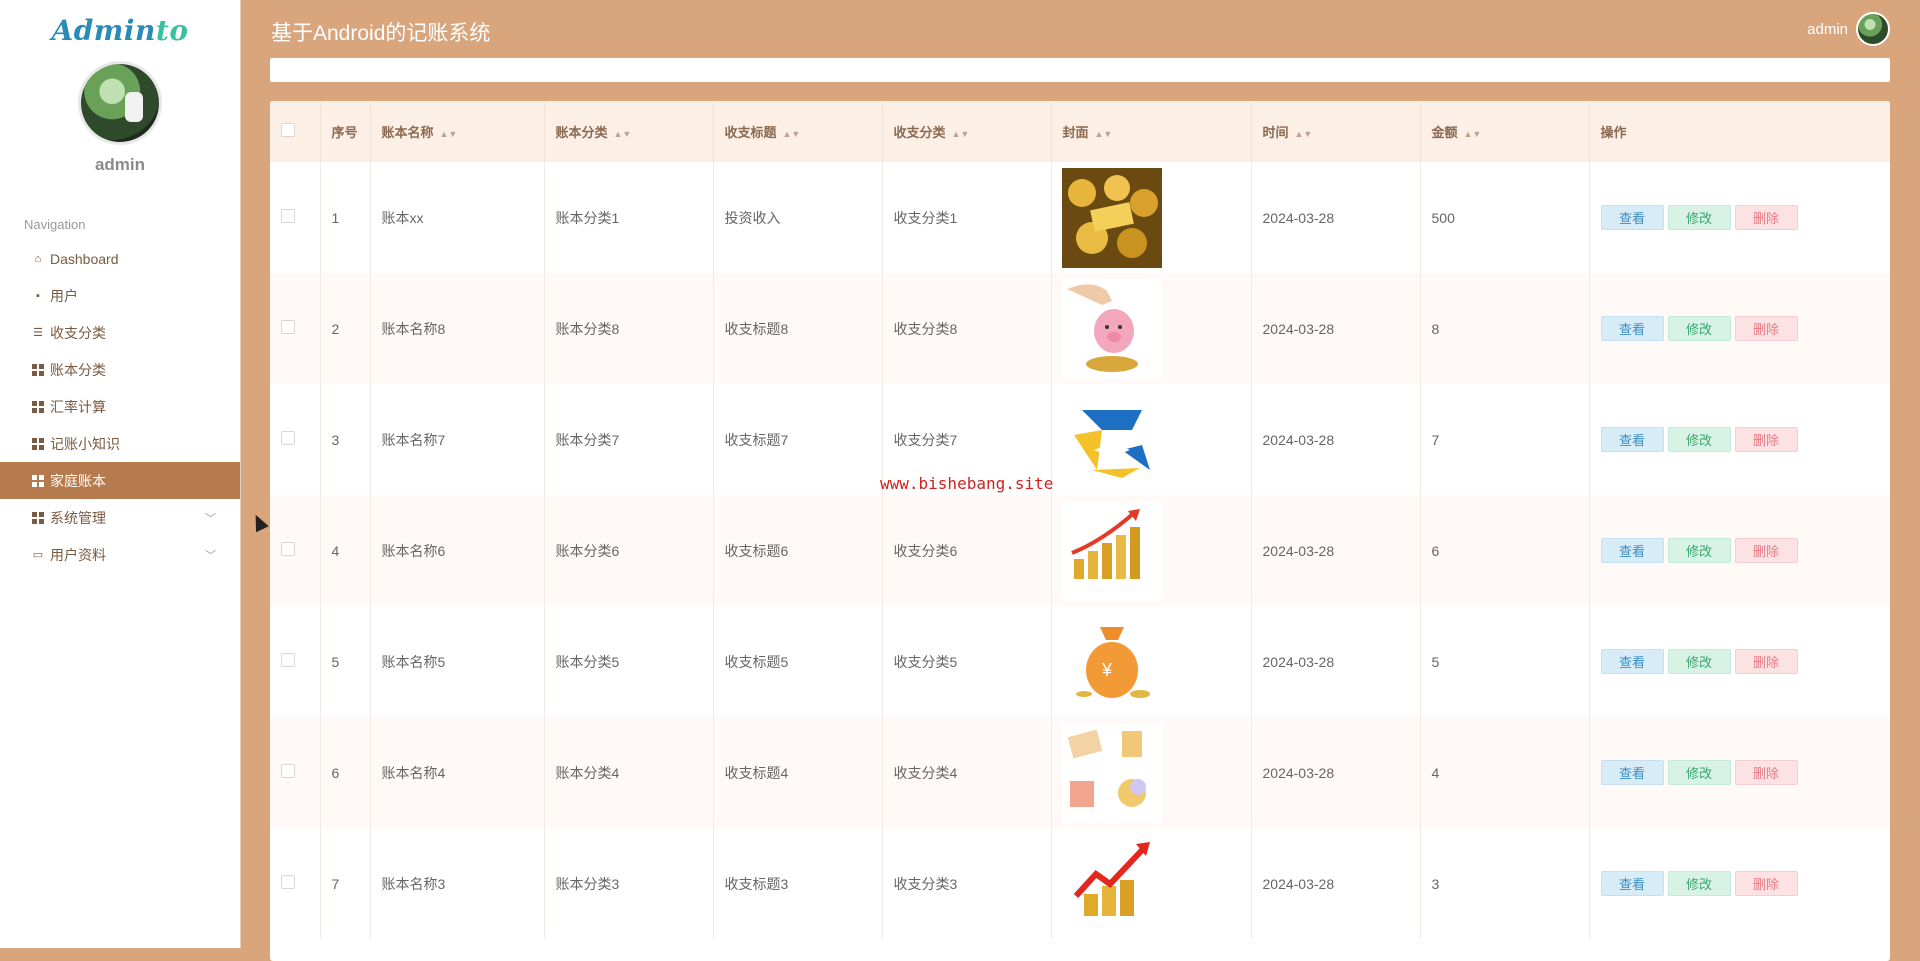 Image resolution: width=1920 pixels, height=961 pixels. What do you see at coordinates (345, 772) in the screenshot?
I see `cell-no: 6` at bounding box center [345, 772].